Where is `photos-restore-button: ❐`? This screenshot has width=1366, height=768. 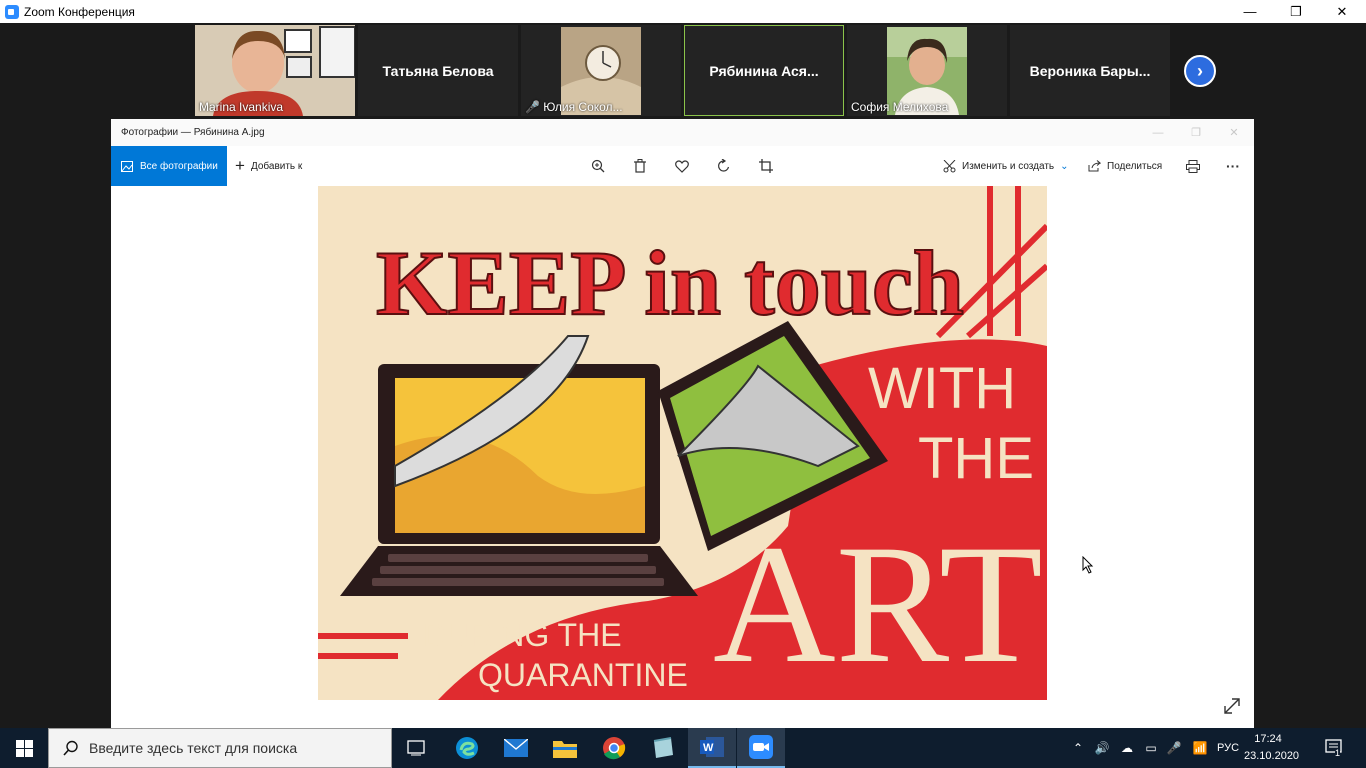 photos-restore-button: ❐ is located at coordinates (1196, 132).